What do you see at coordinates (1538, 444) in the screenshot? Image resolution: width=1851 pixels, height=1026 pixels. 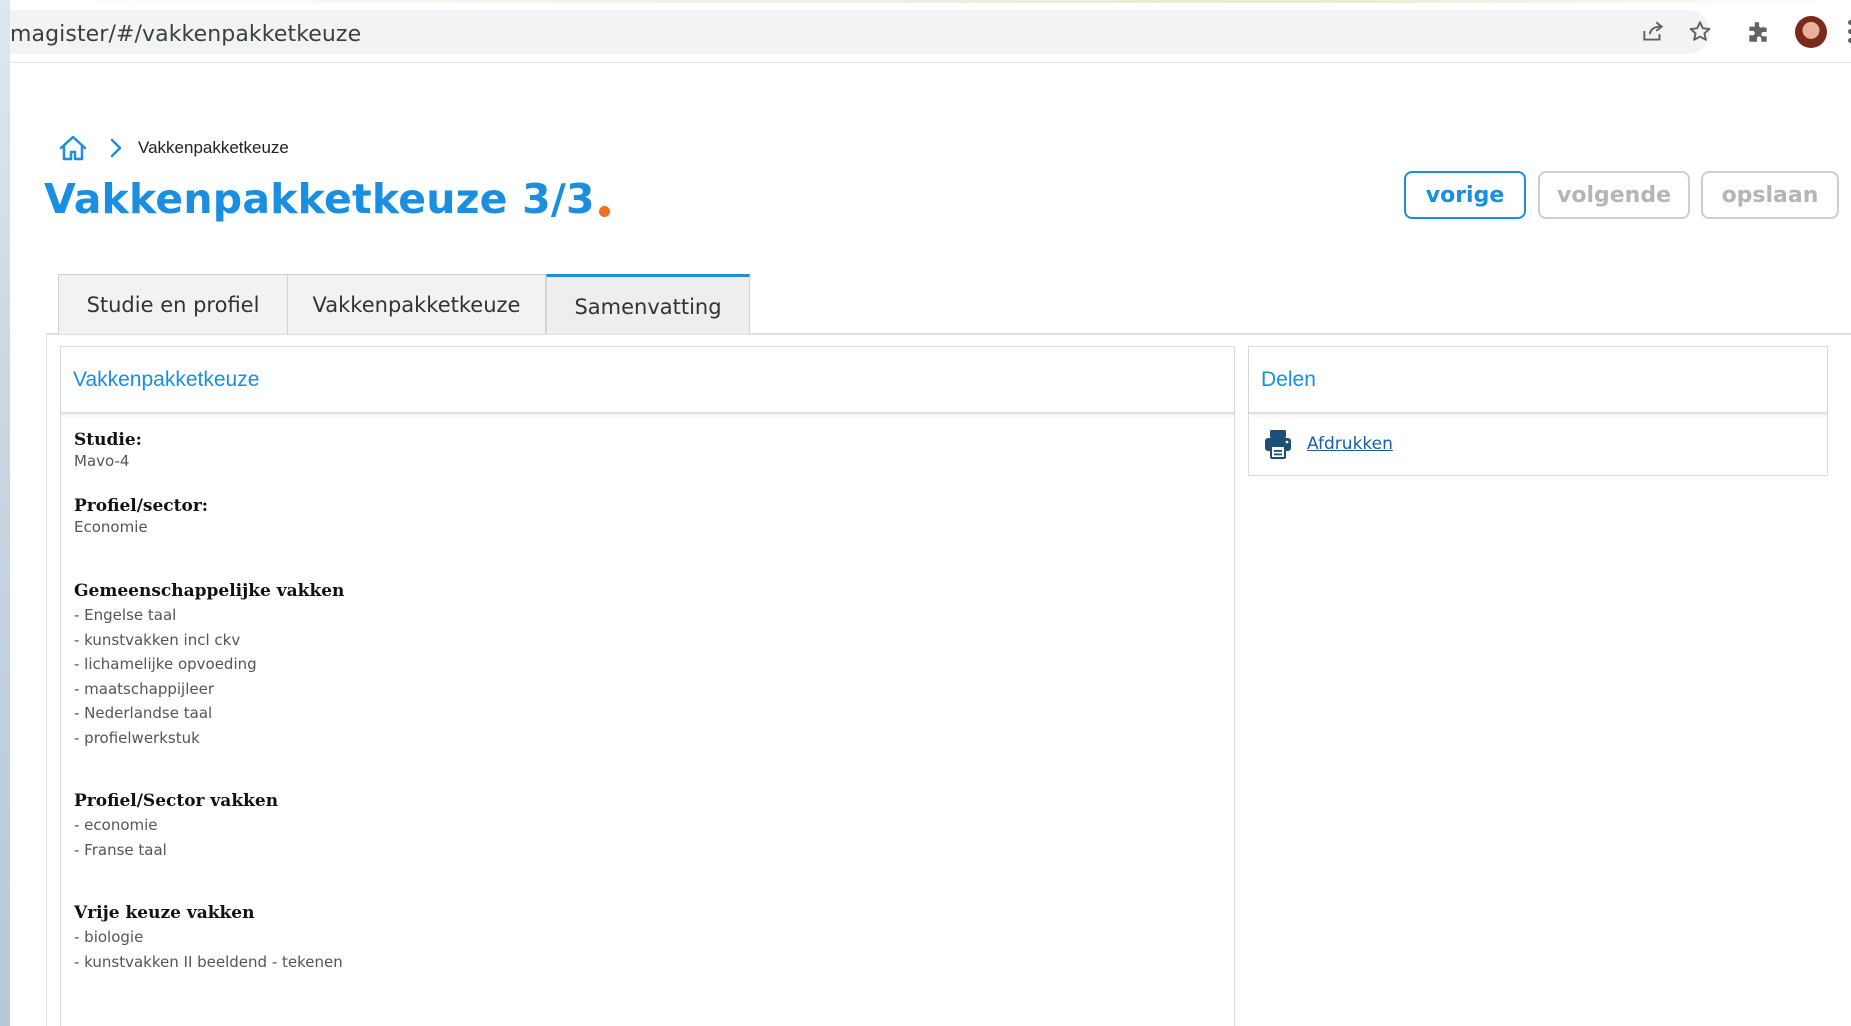 I see `print-row: Afdrukken` at bounding box center [1538, 444].